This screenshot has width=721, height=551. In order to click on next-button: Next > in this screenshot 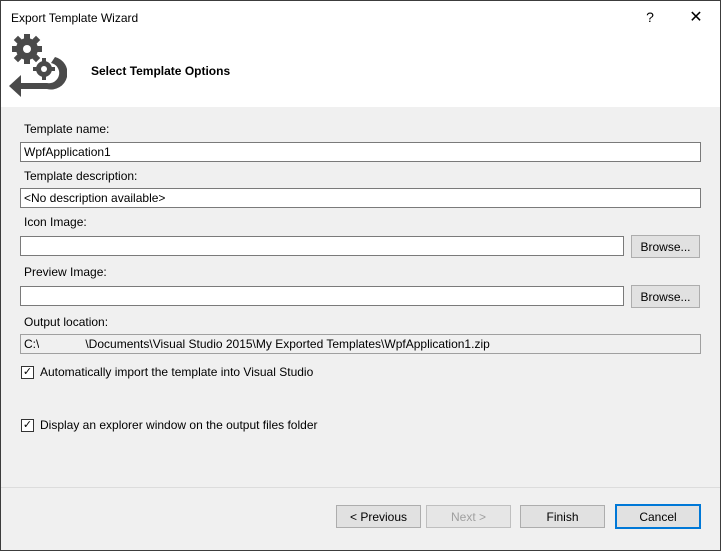, I will do `click(468, 516)`.